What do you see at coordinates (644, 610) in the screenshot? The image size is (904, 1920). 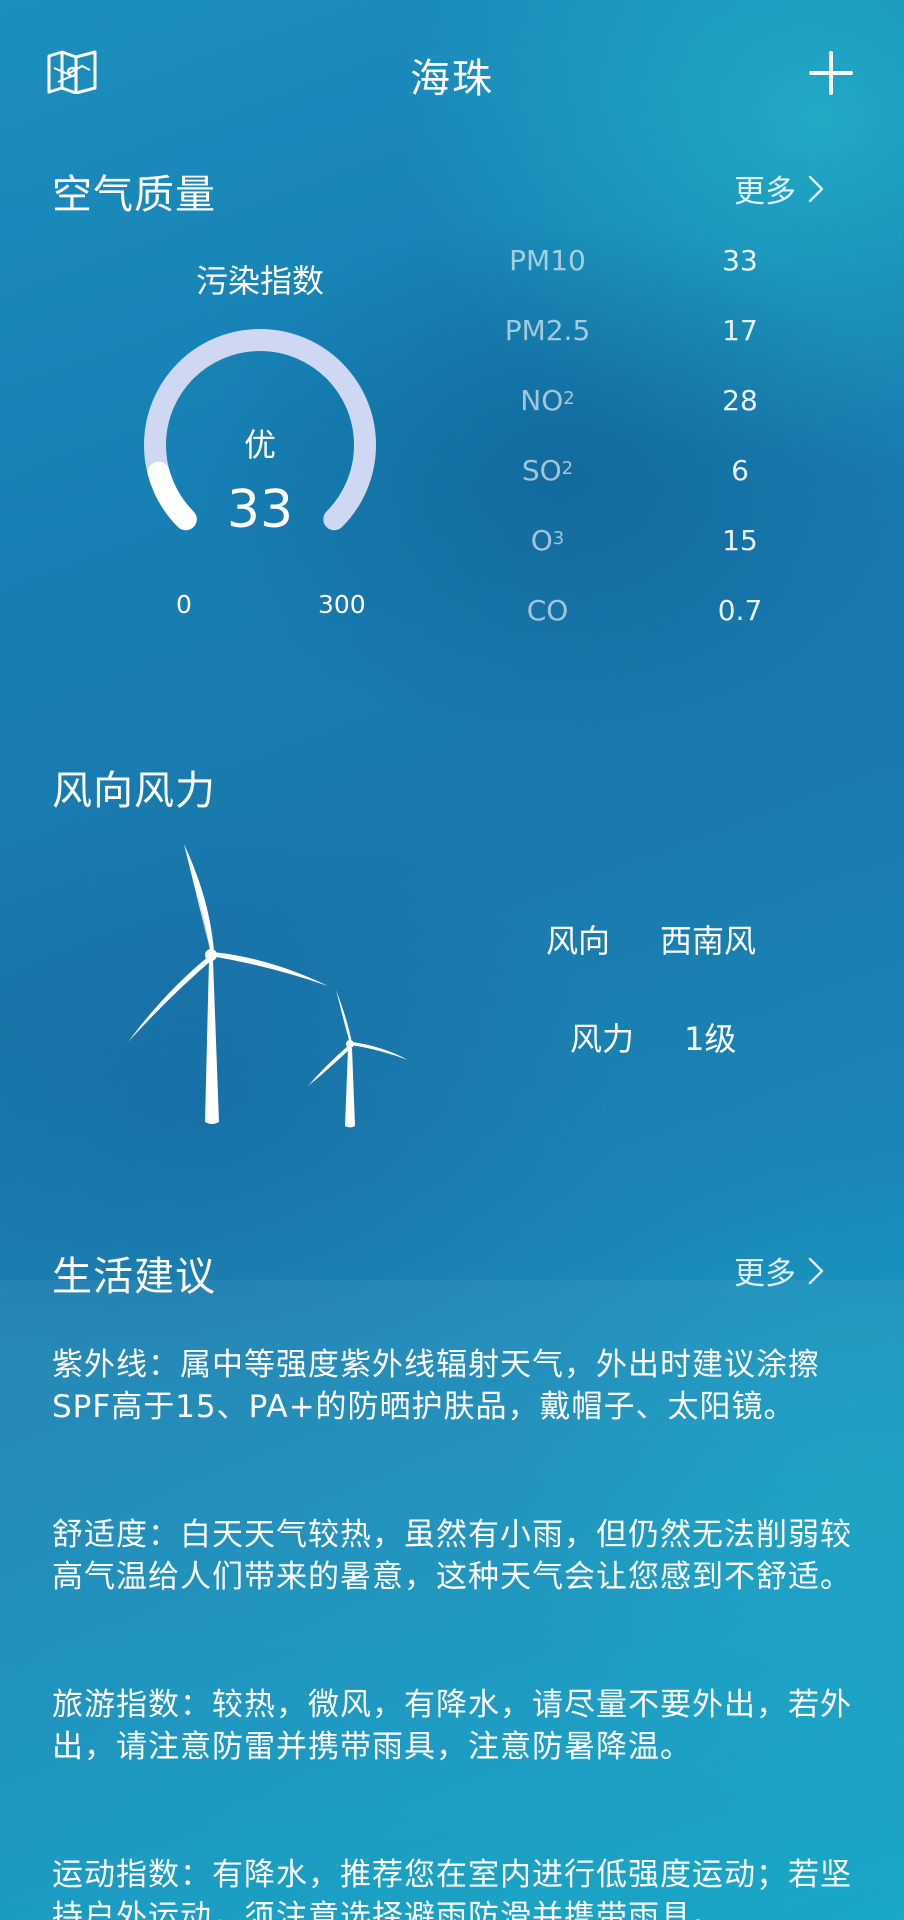 I see `pollutant-row-co: CO 0.7` at bounding box center [644, 610].